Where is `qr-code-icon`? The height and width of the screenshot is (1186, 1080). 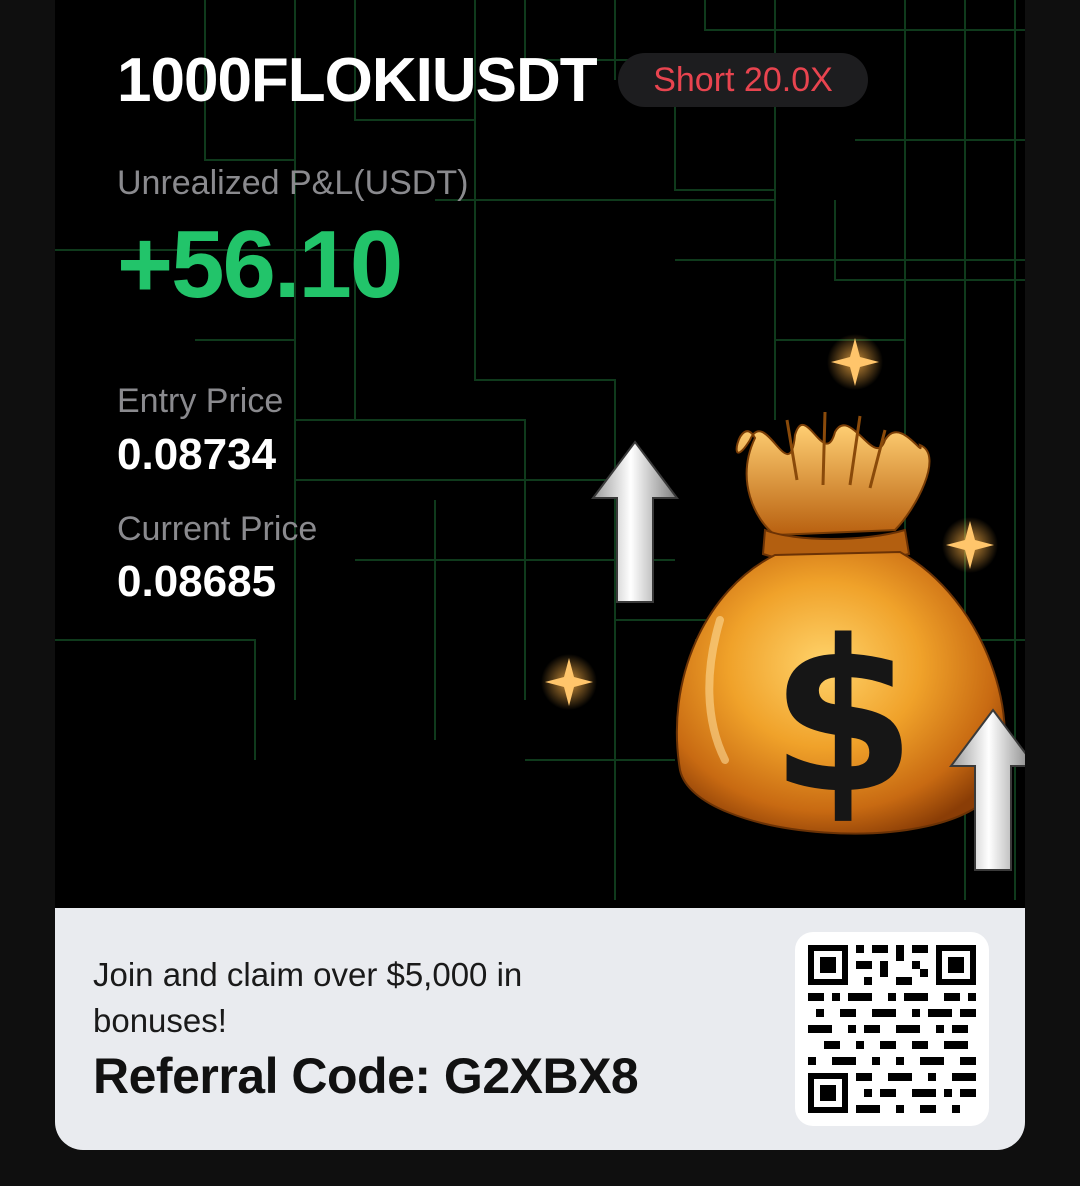 qr-code-icon is located at coordinates (892, 1029).